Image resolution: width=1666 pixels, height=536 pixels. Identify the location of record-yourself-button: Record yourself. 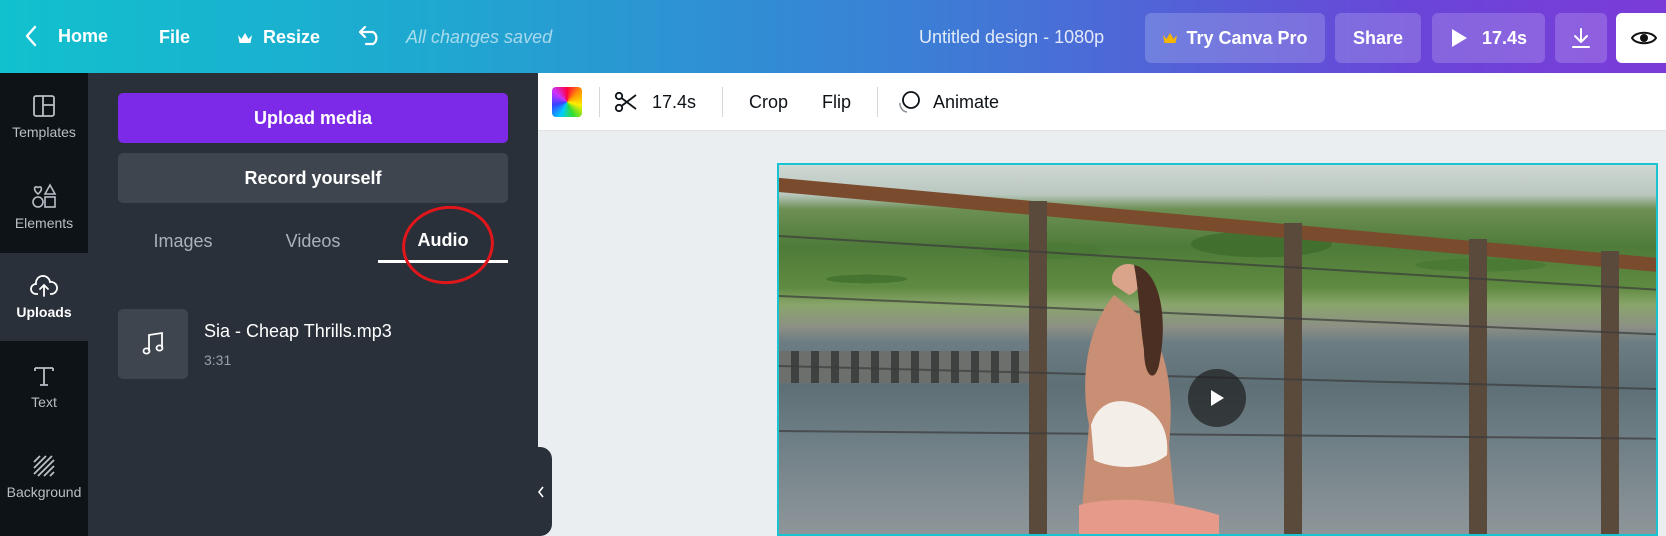
(313, 178).